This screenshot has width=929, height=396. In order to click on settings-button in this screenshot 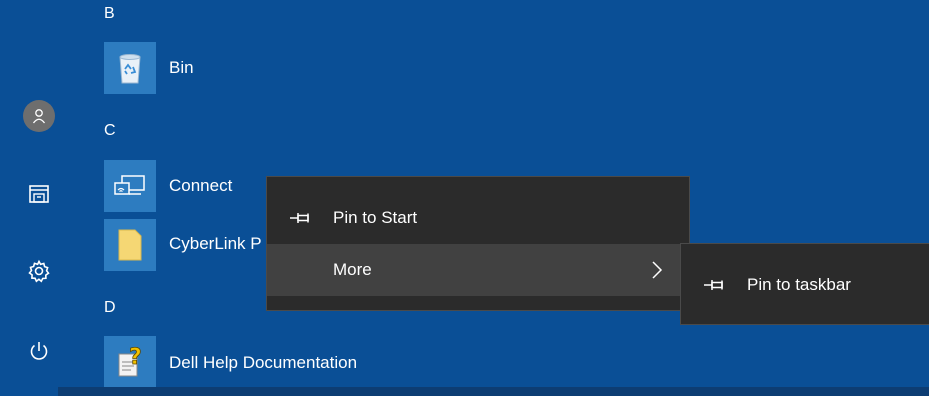, I will do `click(39, 271)`.